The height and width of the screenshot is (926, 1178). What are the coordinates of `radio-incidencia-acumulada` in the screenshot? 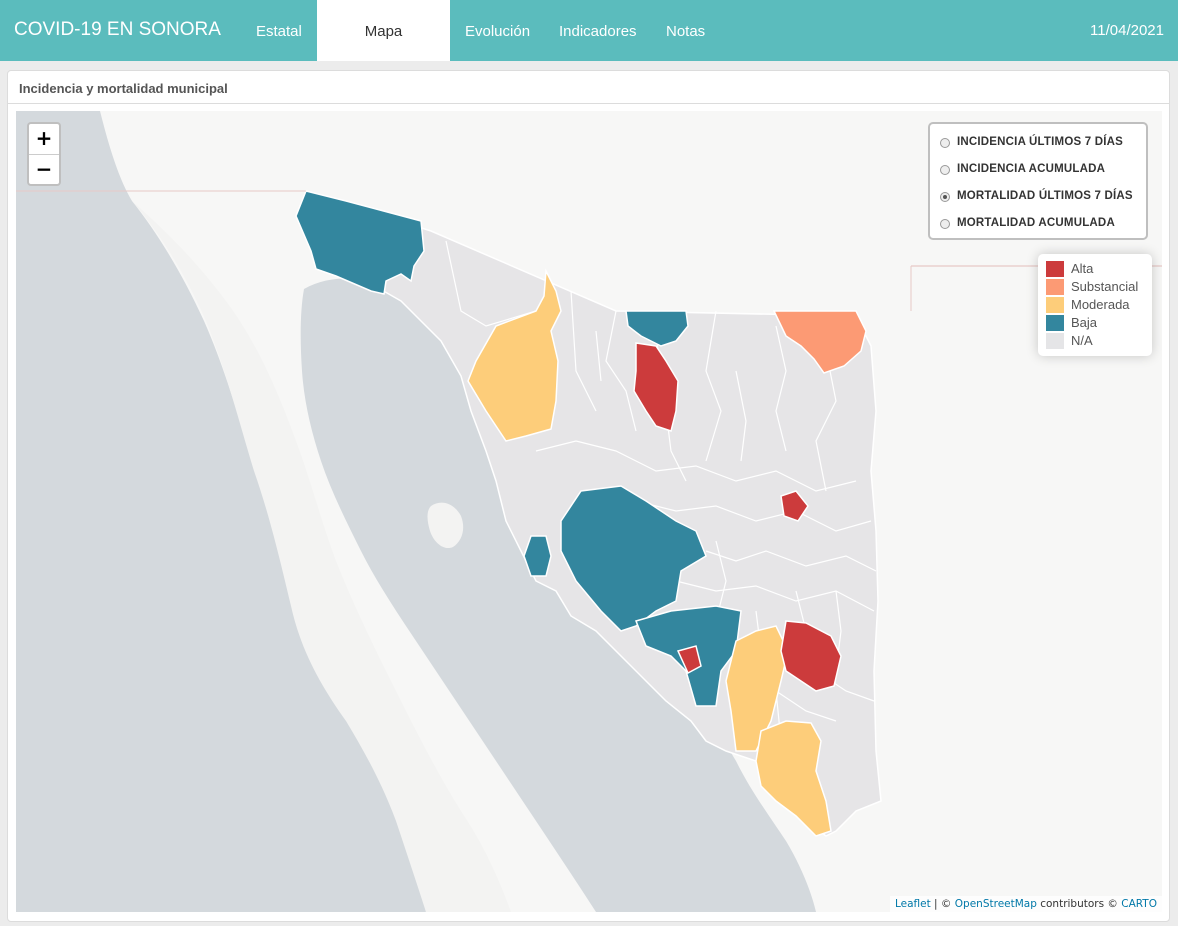 It's located at (945, 170).